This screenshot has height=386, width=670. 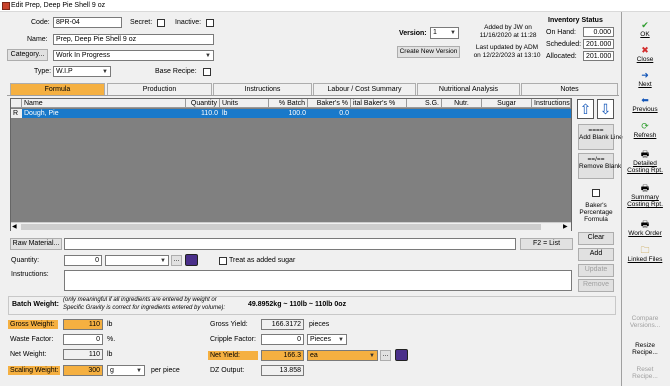 I want to click on raw-material-input, so click(x=290, y=244).